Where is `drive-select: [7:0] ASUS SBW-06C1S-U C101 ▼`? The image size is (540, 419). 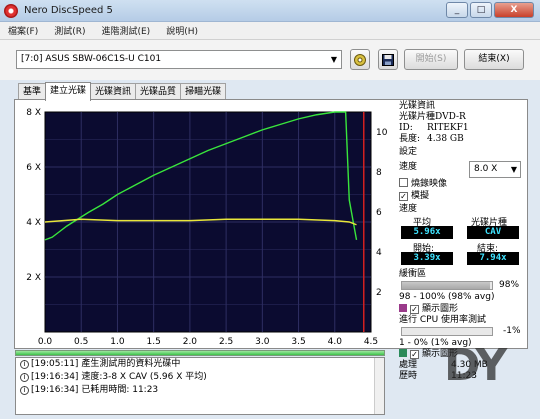 drive-select: [7:0] ASUS SBW-06C1S-U C101 ▼ is located at coordinates (179, 59).